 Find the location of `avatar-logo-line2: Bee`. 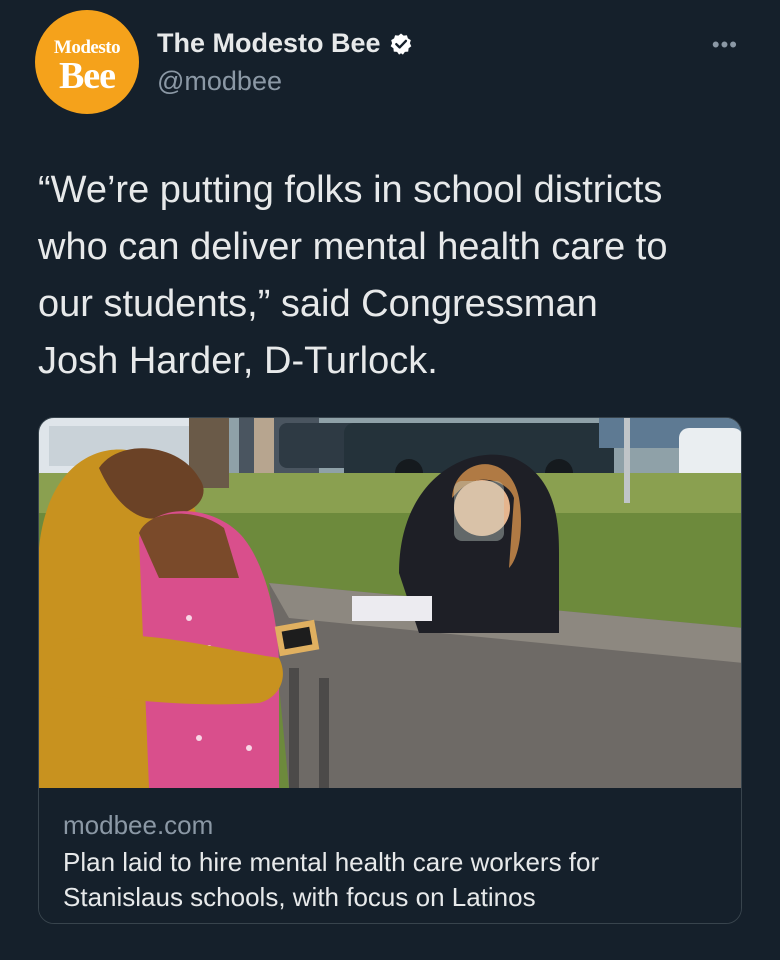

avatar-logo-line2: Bee is located at coordinates (87, 76).